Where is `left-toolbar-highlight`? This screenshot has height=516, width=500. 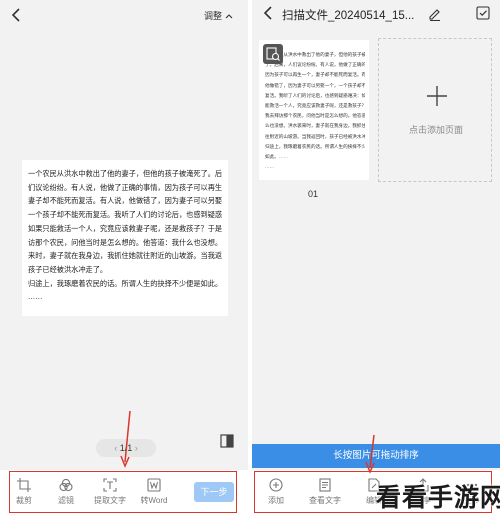 left-toolbar-highlight is located at coordinates (123, 492).